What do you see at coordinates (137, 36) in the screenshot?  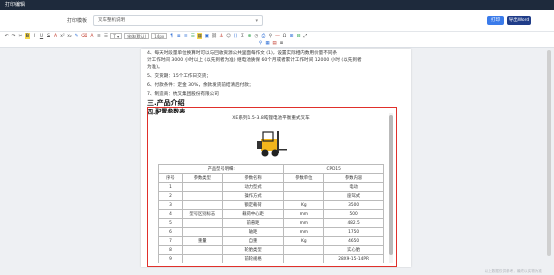 I see `font-family-select: 宋体(默认)` at bounding box center [137, 36].